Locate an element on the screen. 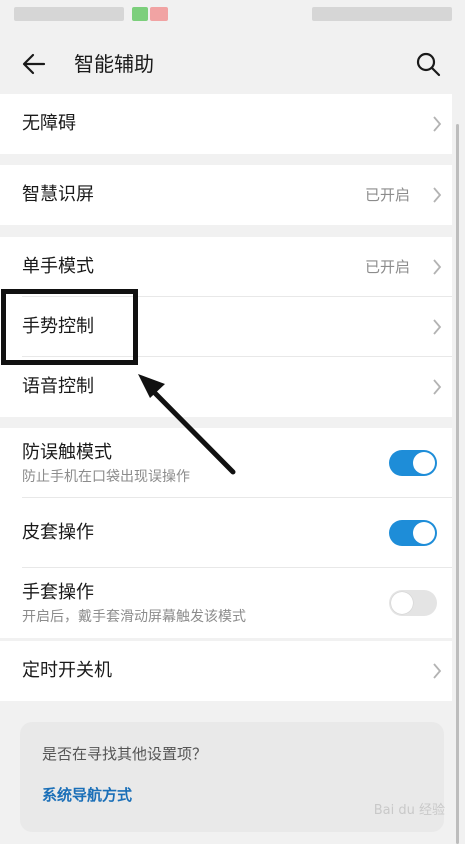 This screenshot has width=465, height=844. search-icon is located at coordinates (428, 64).